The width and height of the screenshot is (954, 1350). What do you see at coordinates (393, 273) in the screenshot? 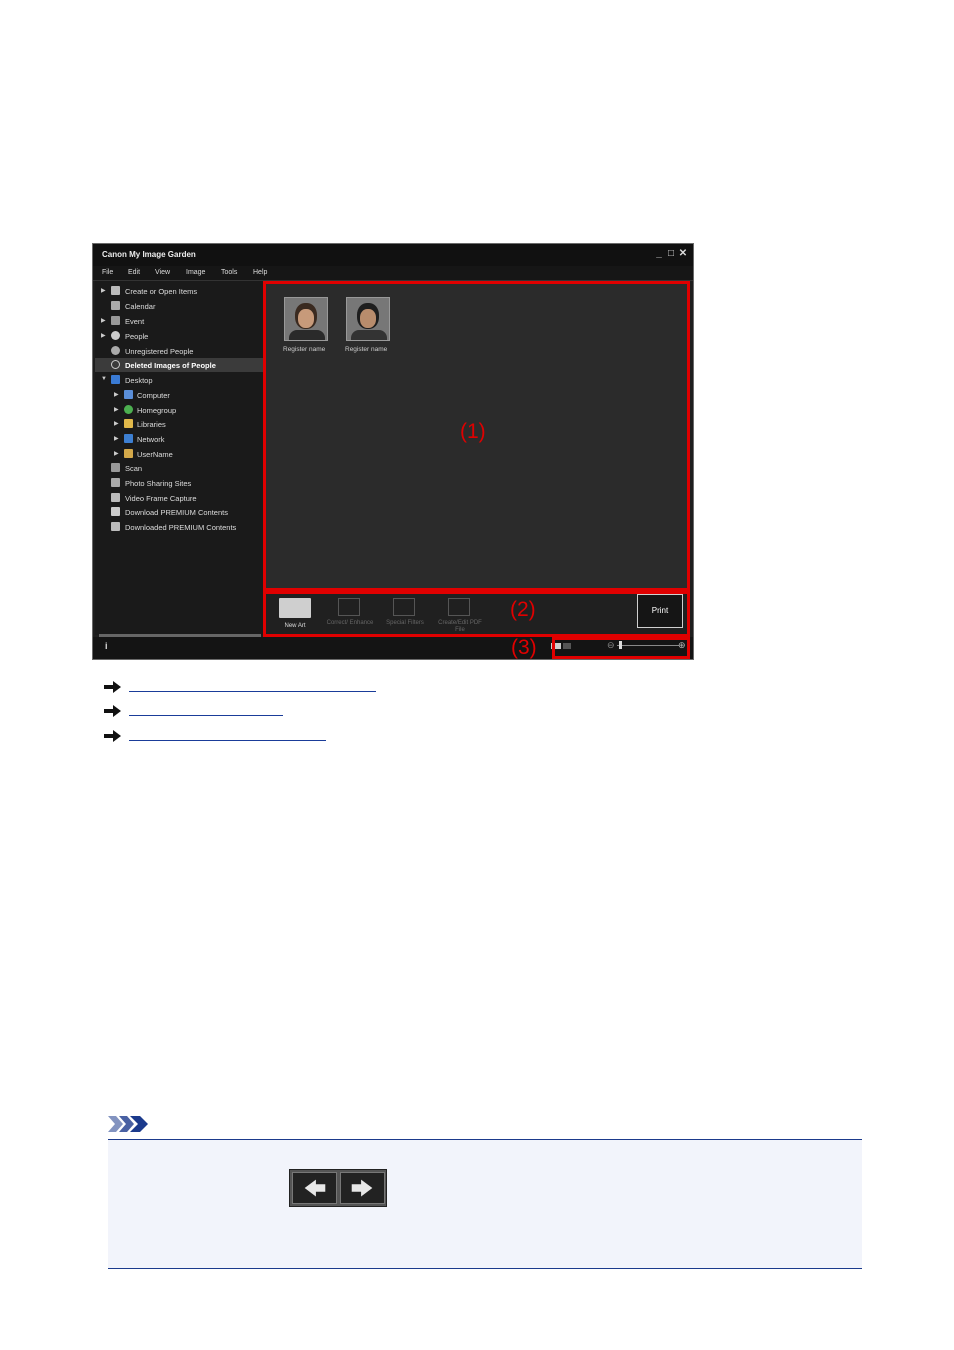
I see `menu-bar: File Edit View Image Tools Help` at bounding box center [393, 273].